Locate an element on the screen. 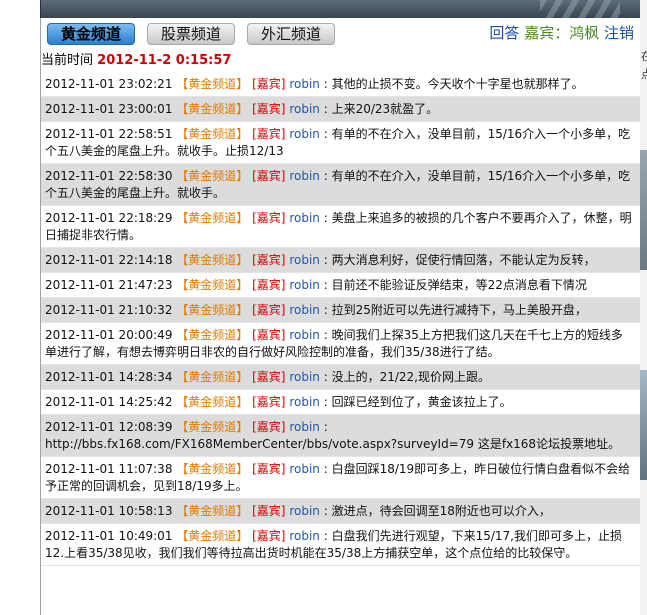 The height and width of the screenshot is (615, 647). message-time: 2012-11-01 22:58:30 is located at coordinates (109, 176).